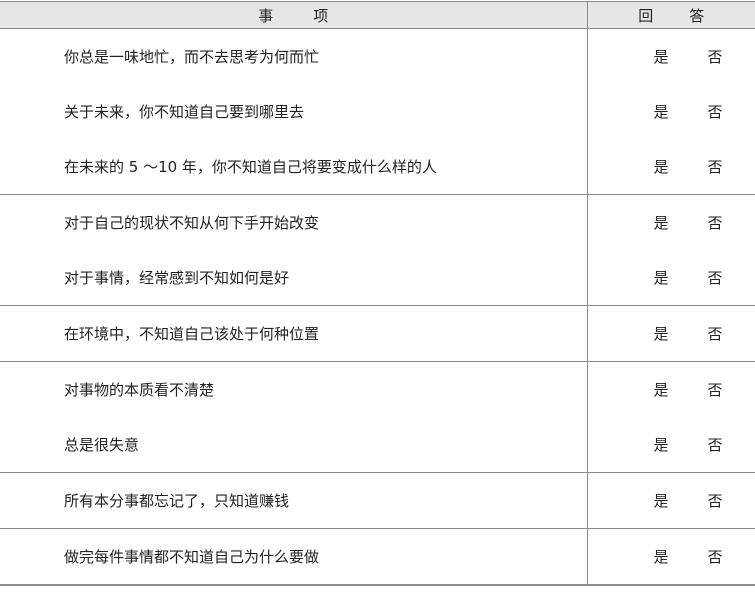 This screenshot has width=755, height=616. What do you see at coordinates (294, 278) in the screenshot?
I see `row-question: 对于事情，经常感到不知如何是好` at bounding box center [294, 278].